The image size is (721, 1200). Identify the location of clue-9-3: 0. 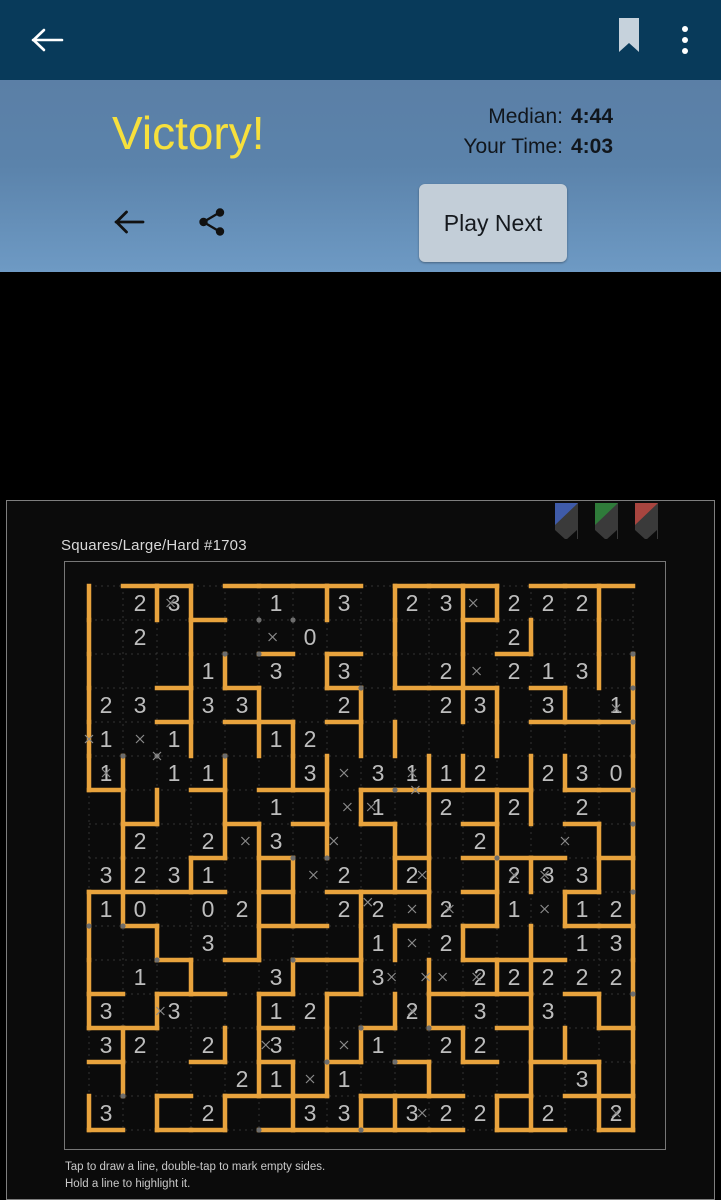
(208, 909).